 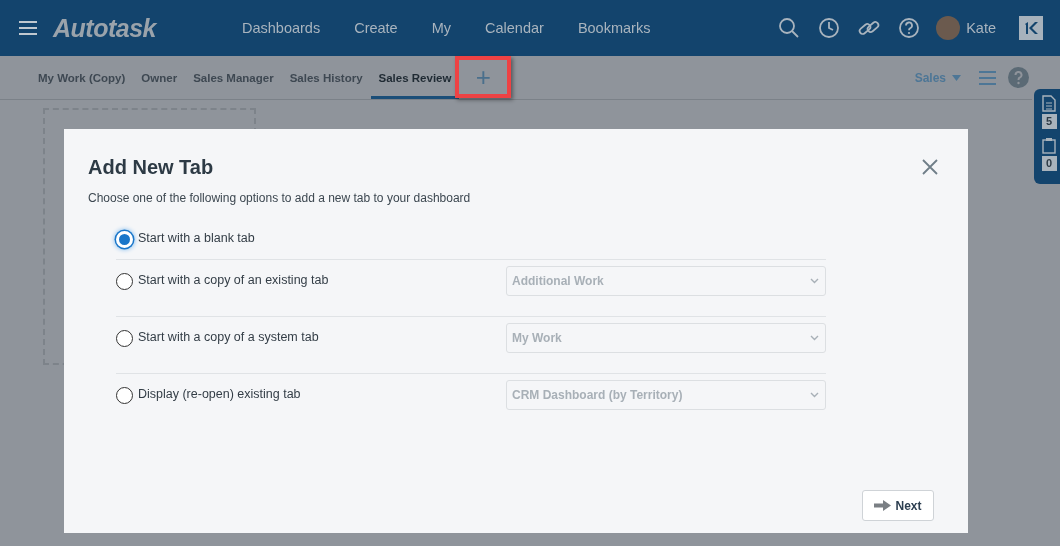 What do you see at coordinates (1049, 145) in the screenshot?
I see `clipboard-icon` at bounding box center [1049, 145].